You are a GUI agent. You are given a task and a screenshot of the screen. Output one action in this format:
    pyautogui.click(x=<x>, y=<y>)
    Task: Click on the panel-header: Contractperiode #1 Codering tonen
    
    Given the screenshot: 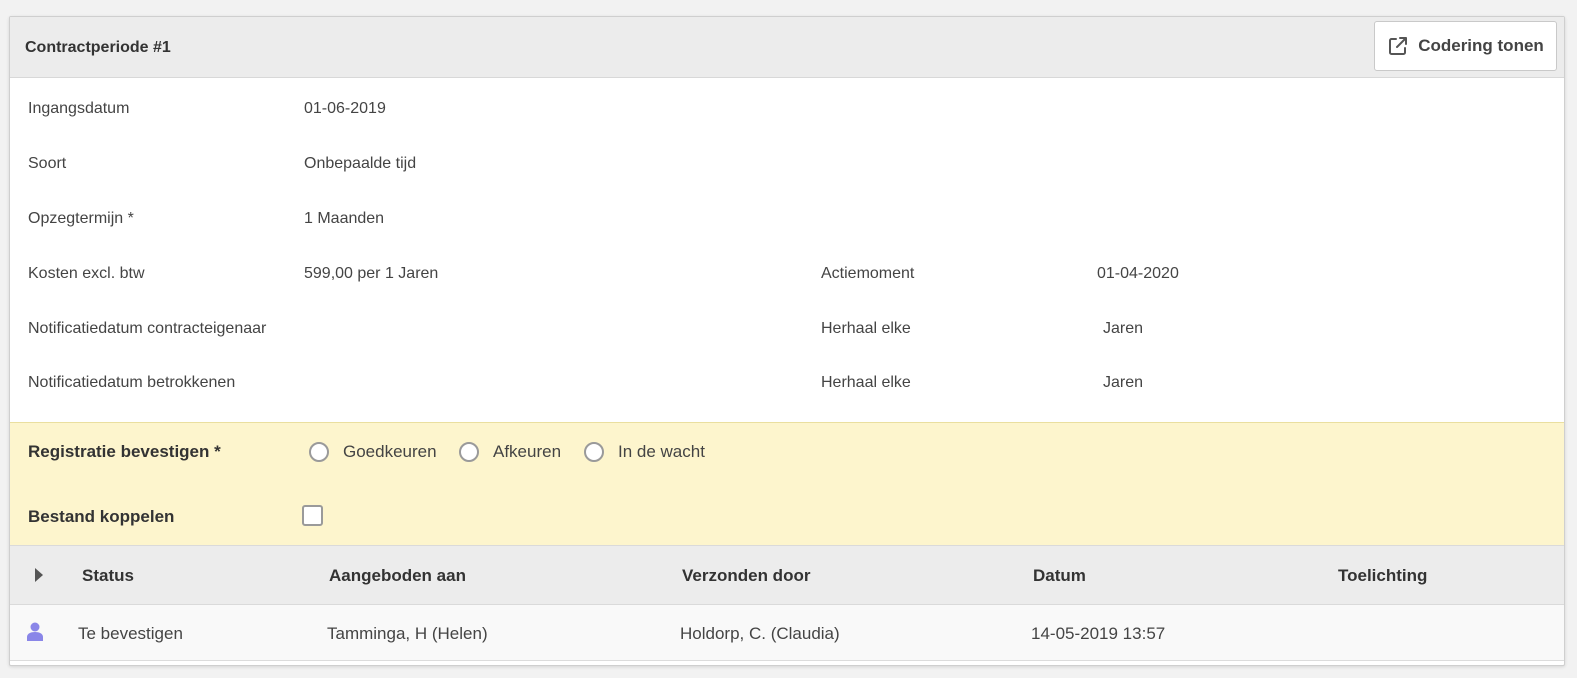 What is the action you would take?
    pyautogui.click(x=787, y=47)
    